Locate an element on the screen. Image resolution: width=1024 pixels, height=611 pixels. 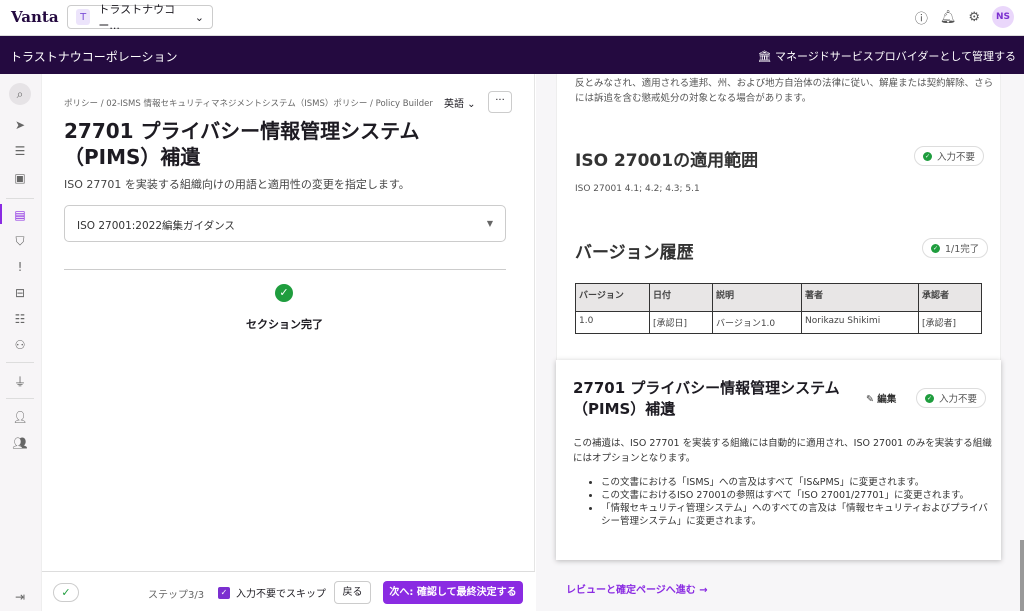
badge-label: 1/1完了 is located at coordinates (962, 249).